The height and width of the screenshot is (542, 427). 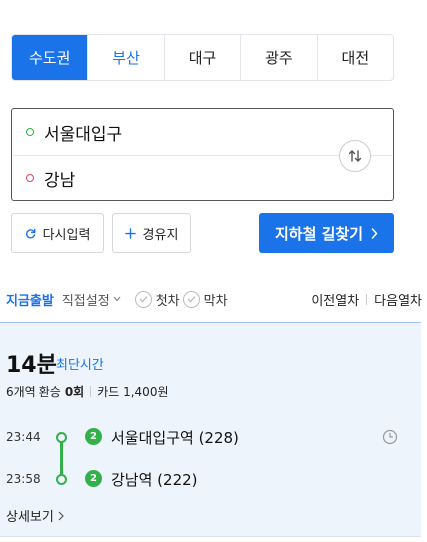 I want to click on route-summary: 6개역 환승 0회 카드 1,400원, so click(x=87, y=391).